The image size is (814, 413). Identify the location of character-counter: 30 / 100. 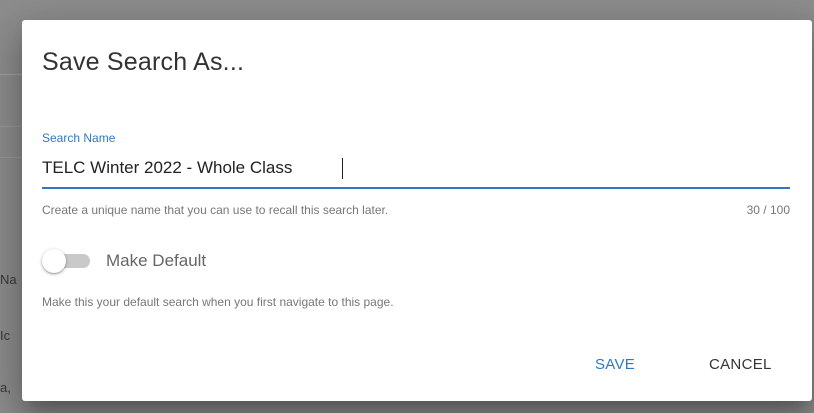
(768, 210).